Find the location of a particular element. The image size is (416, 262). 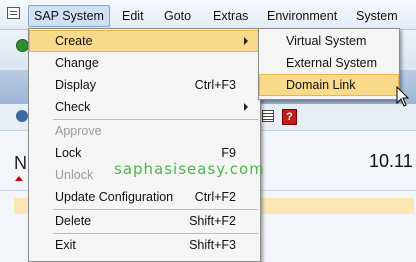

submenu-item-external-system: External System is located at coordinates (329, 63).